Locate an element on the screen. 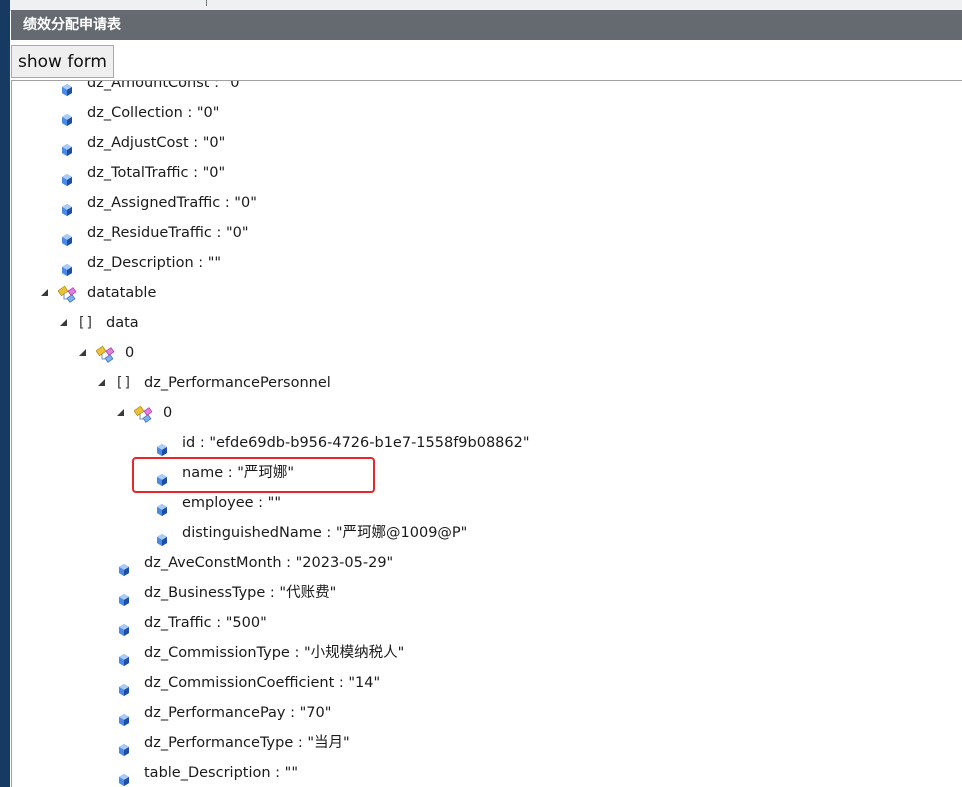  tree-label: employee : "" is located at coordinates (232, 503).